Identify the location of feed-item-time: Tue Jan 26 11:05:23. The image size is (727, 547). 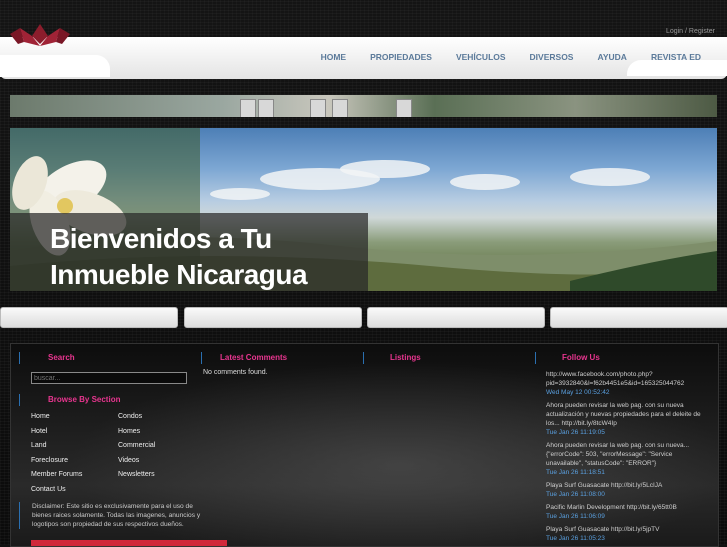
(575, 538).